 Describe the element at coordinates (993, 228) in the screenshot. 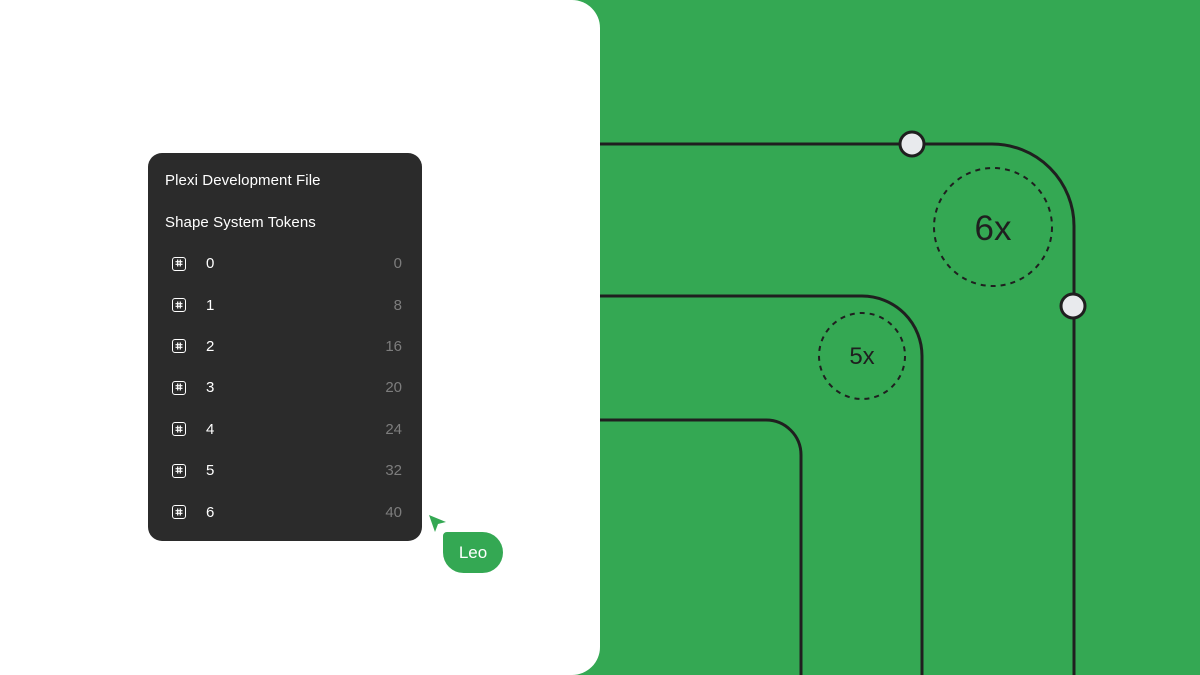

I see `large-radius-label: 6x` at that location.